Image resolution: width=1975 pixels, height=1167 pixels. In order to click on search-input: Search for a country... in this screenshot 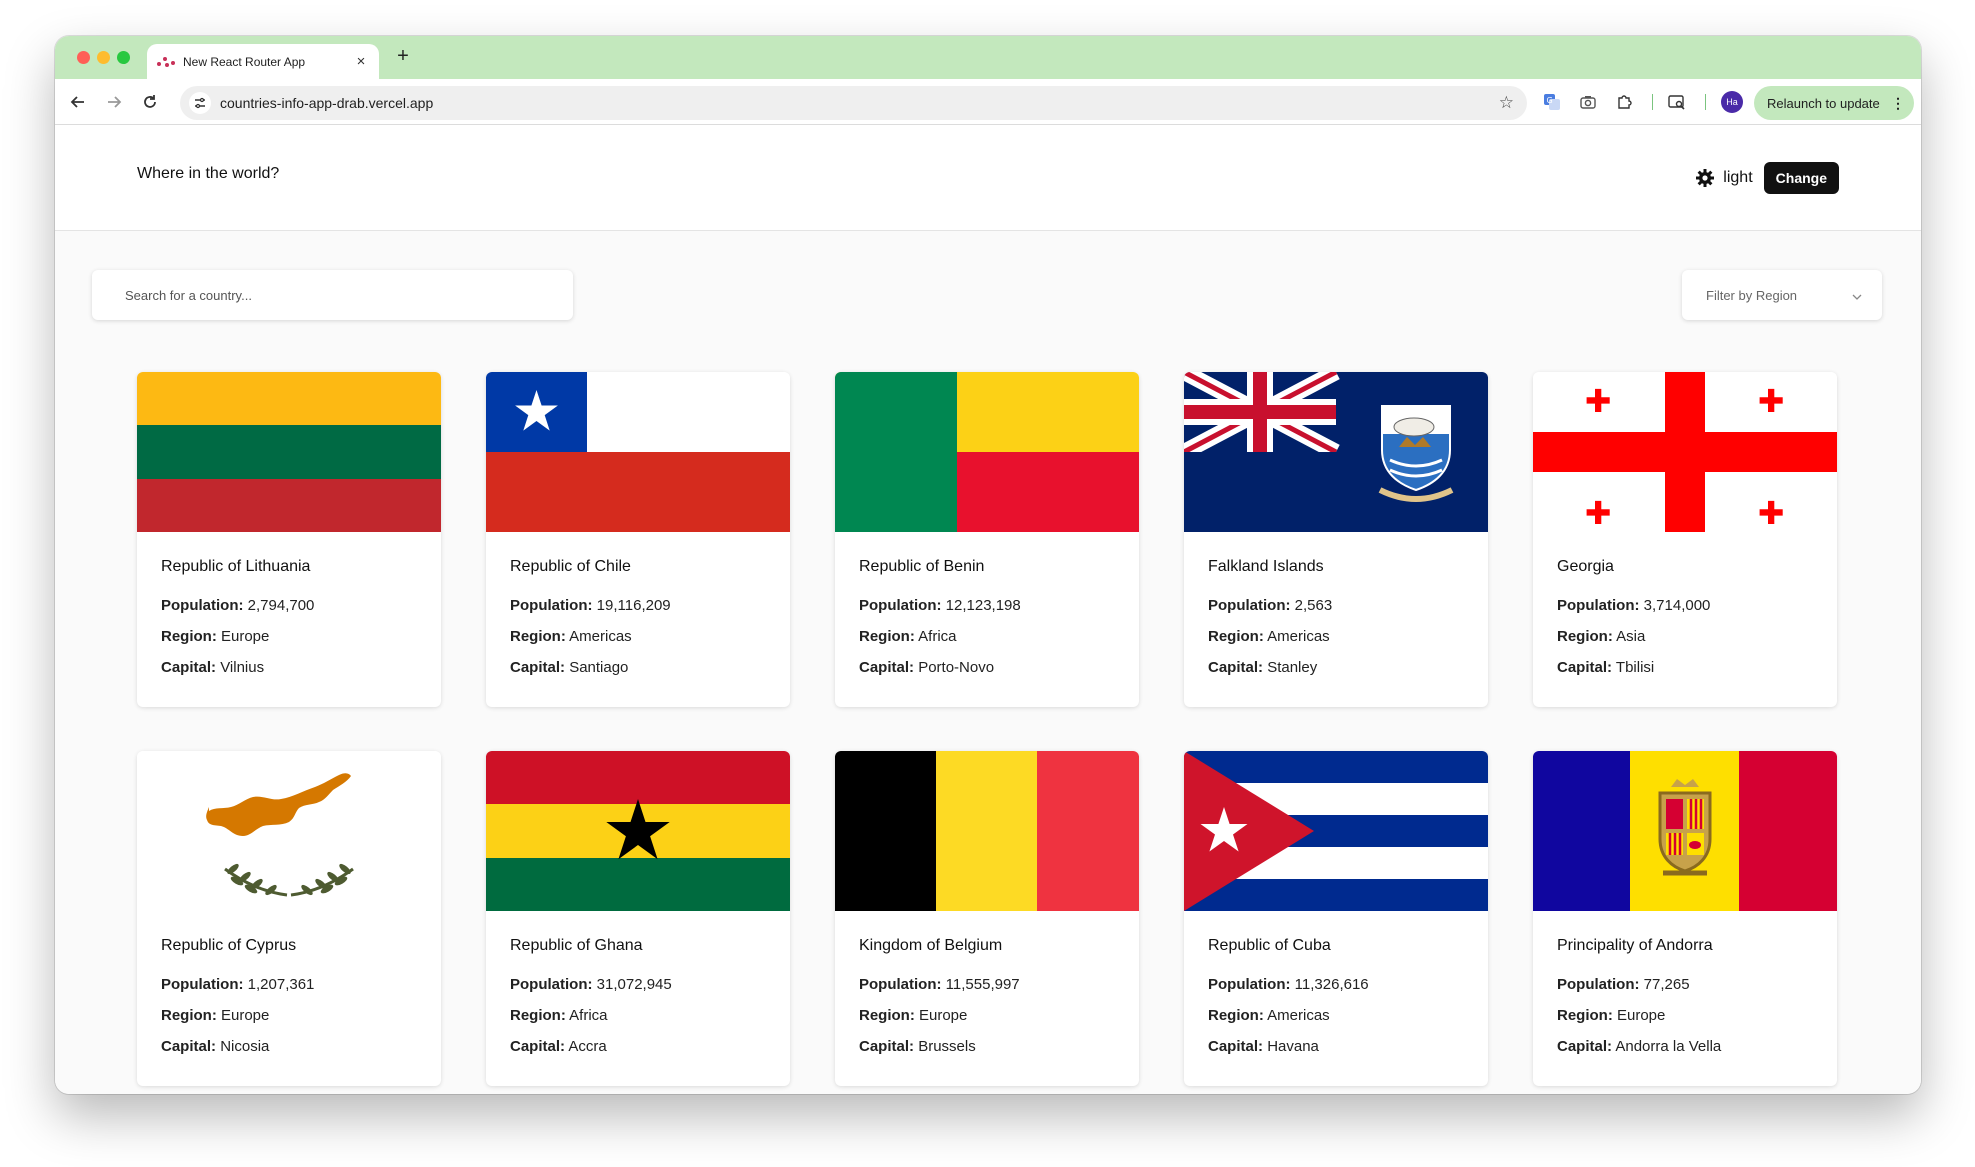, I will do `click(332, 295)`.